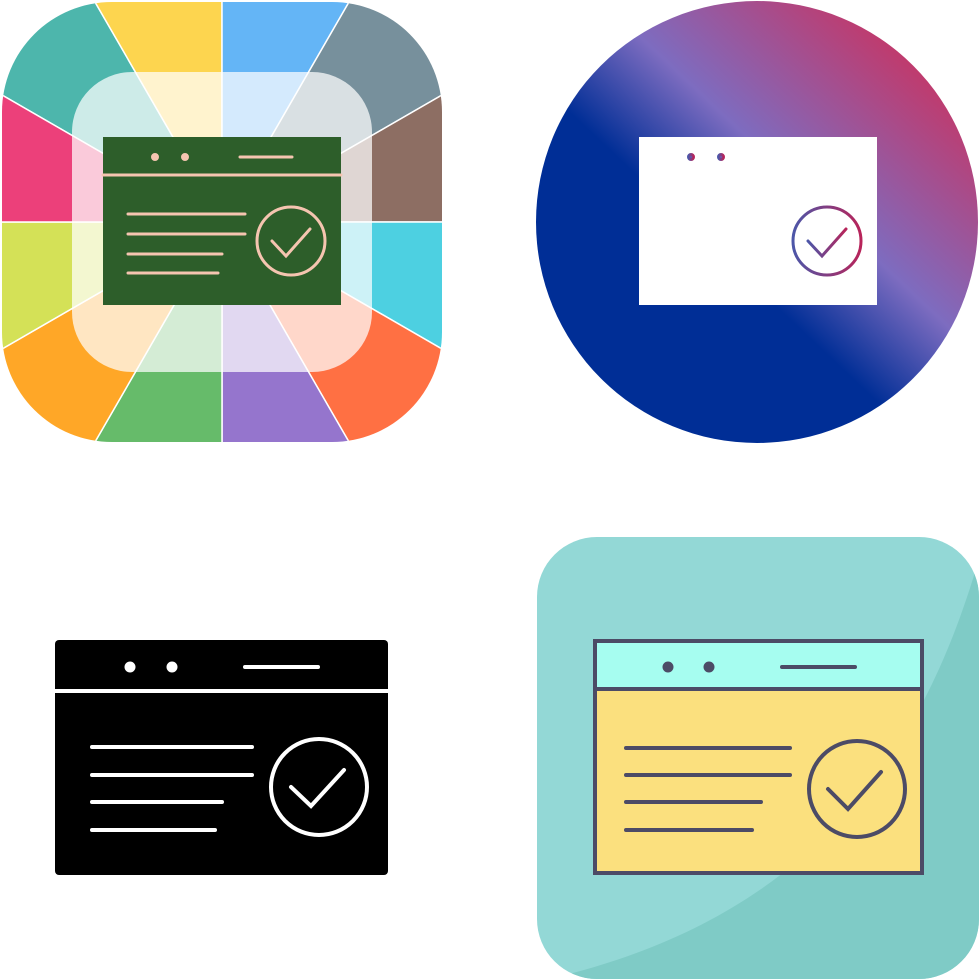  I want to click on glyph-browser-check-icon, so click(225, 755).